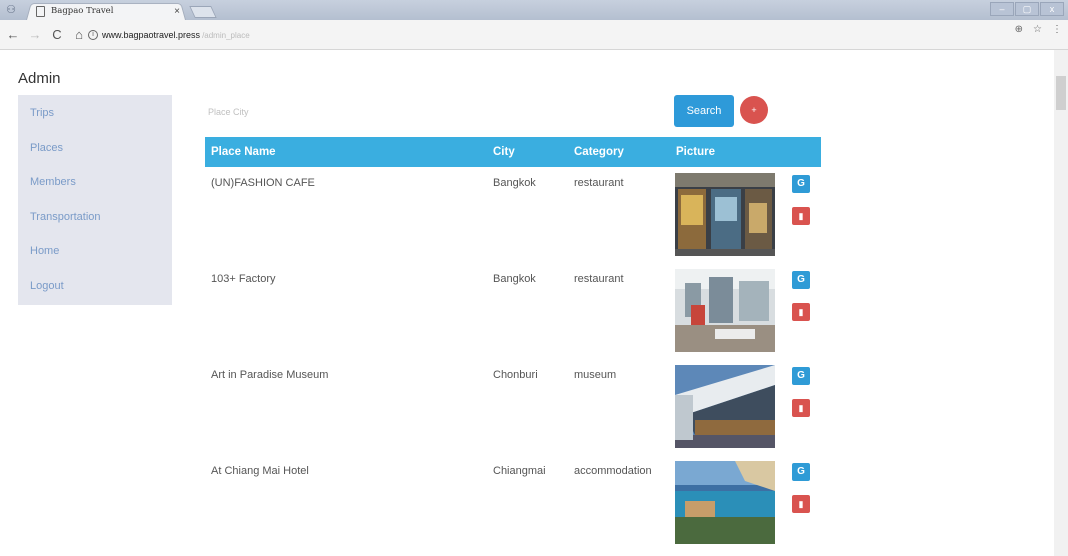  I want to click on cell-city: Chiangmai, so click(519, 471).